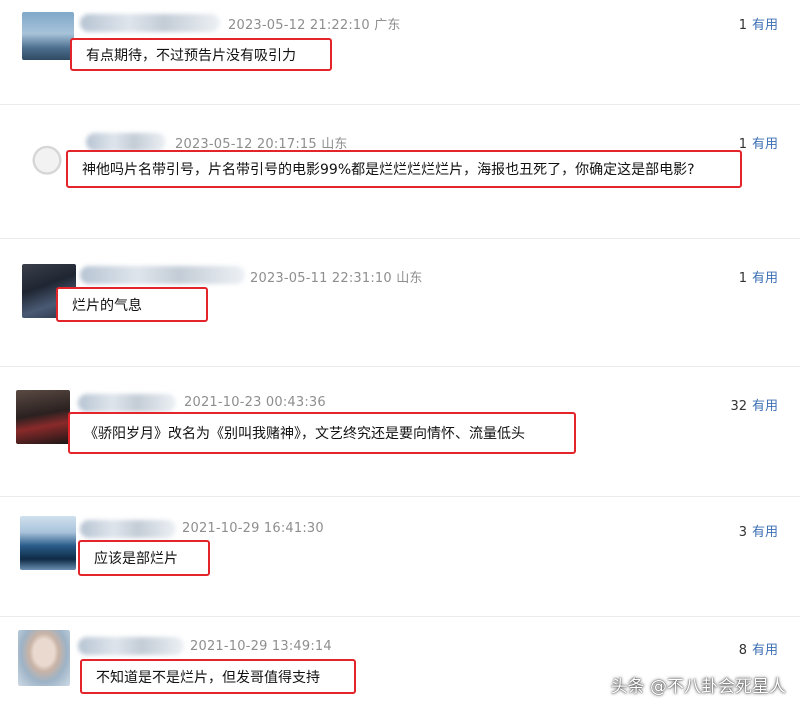  What do you see at coordinates (698, 687) in the screenshot?
I see `watermark: 头条 @不八卦会死星人` at bounding box center [698, 687].